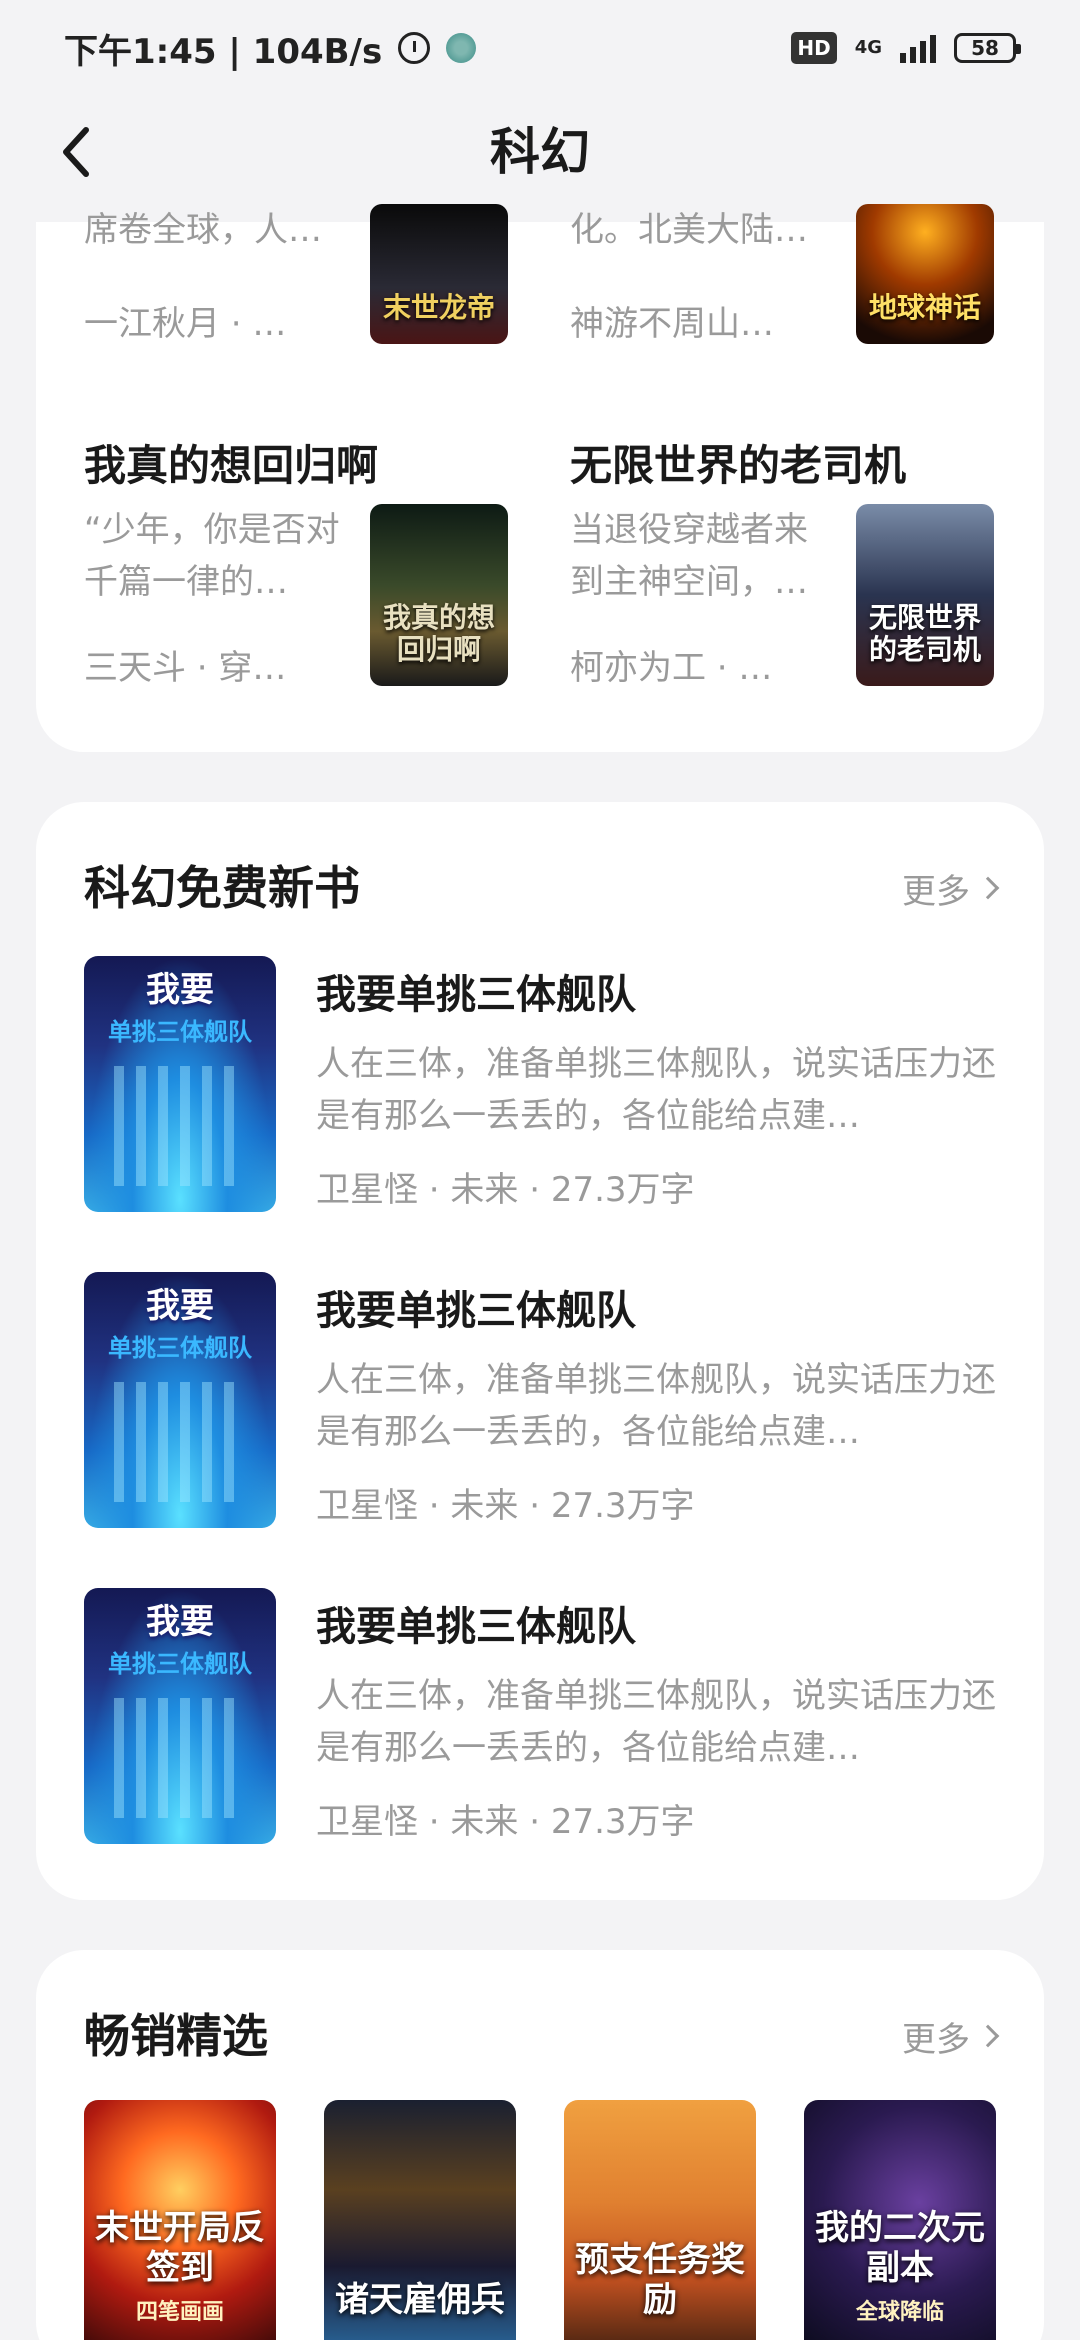 This screenshot has width=1080, height=2340. What do you see at coordinates (924, 307) in the screenshot?
I see `cover-title: 地球神话` at bounding box center [924, 307].